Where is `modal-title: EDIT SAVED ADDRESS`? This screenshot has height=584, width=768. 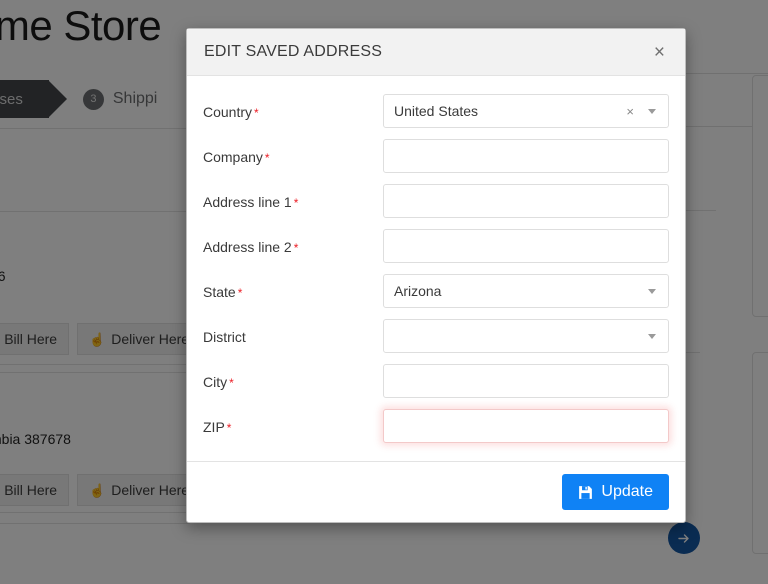 modal-title: EDIT SAVED ADDRESS is located at coordinates (293, 51).